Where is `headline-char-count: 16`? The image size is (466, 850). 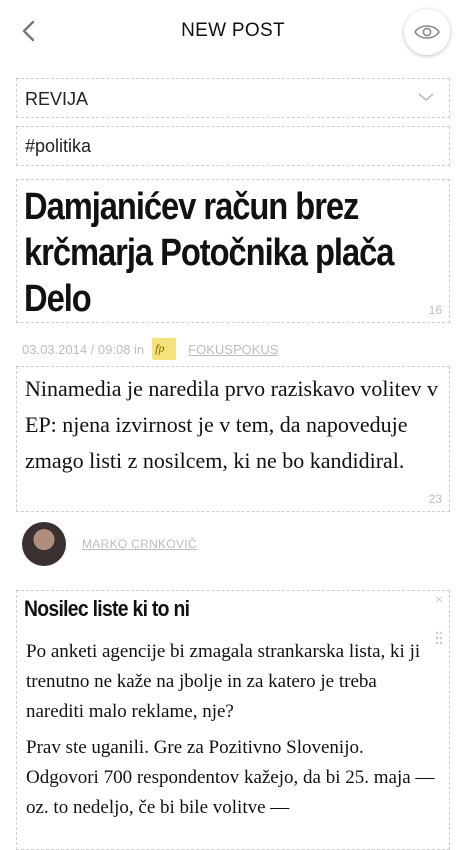 headline-char-count: 16 is located at coordinates (435, 310).